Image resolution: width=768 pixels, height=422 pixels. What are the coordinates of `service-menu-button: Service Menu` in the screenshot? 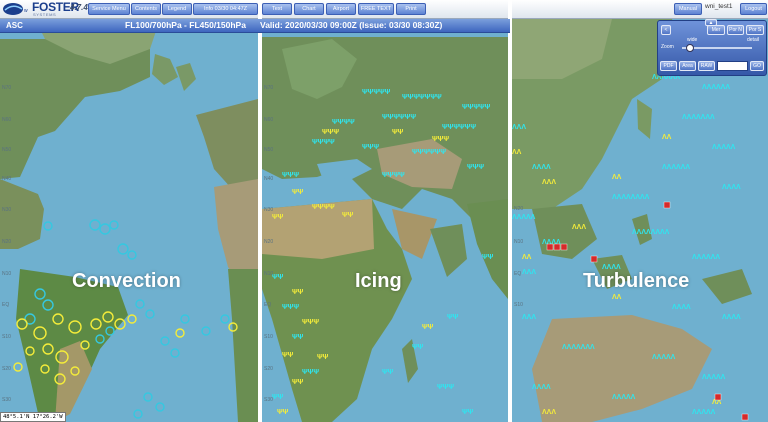 It's located at (109, 9).